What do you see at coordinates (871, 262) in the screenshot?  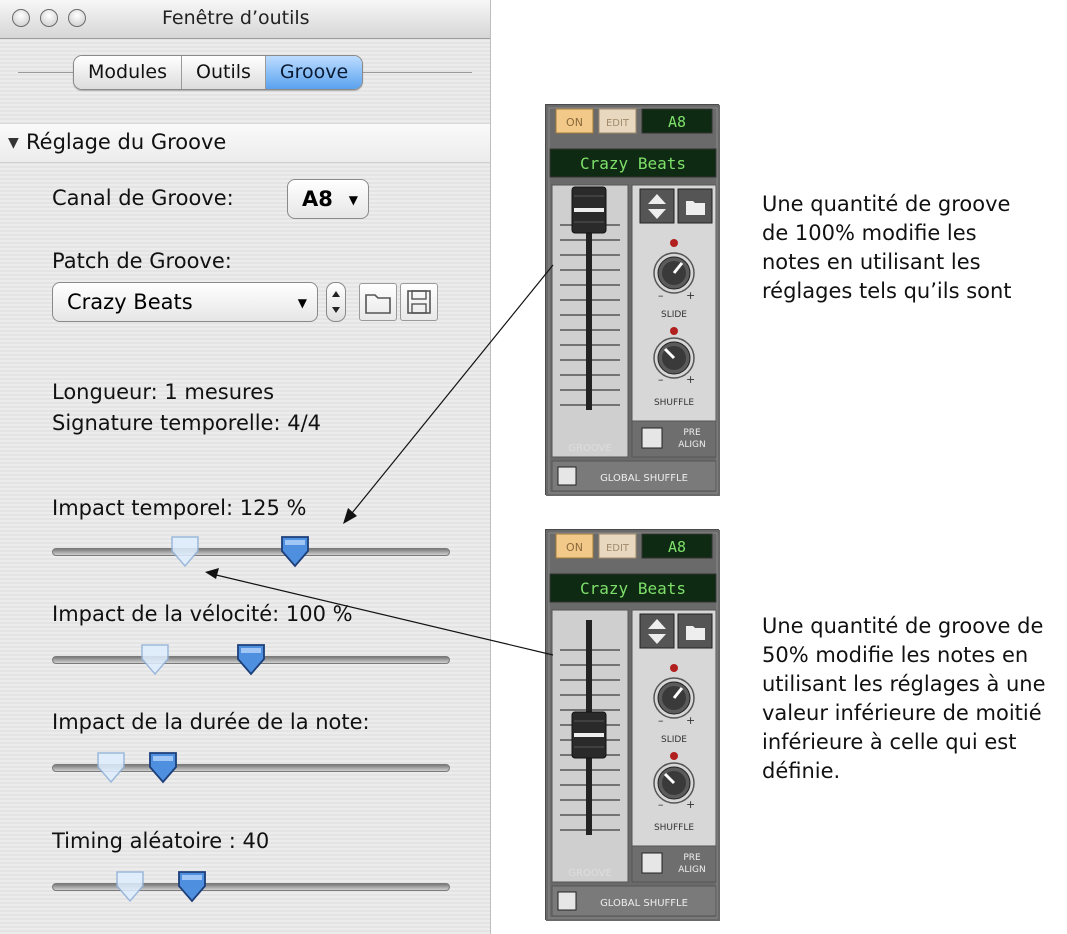 I see `annotation-line: notes en utilisant les` at bounding box center [871, 262].